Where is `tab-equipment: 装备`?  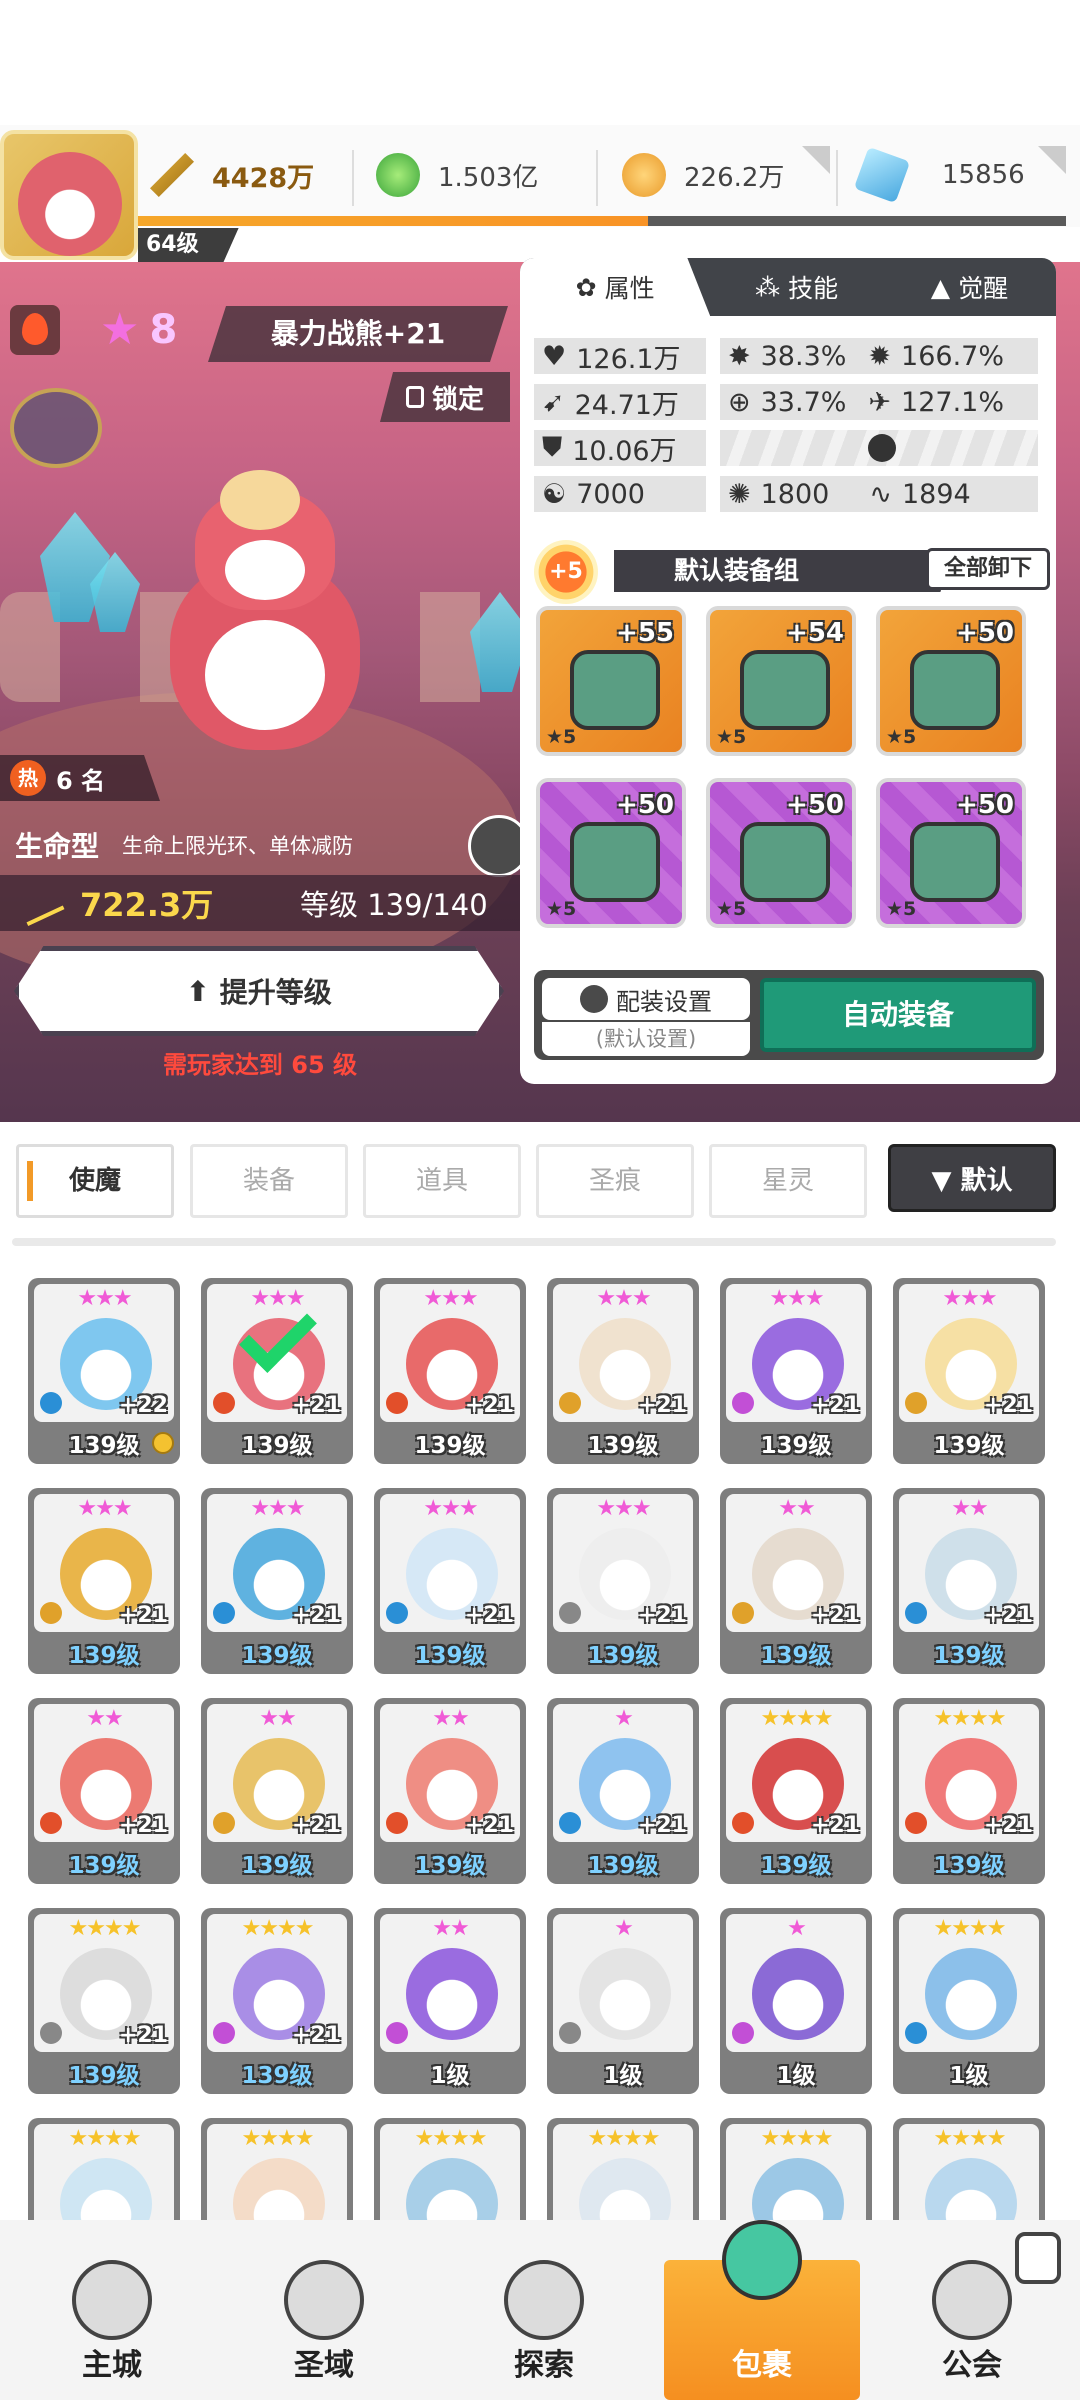 tab-equipment: 装备 is located at coordinates (269, 1181).